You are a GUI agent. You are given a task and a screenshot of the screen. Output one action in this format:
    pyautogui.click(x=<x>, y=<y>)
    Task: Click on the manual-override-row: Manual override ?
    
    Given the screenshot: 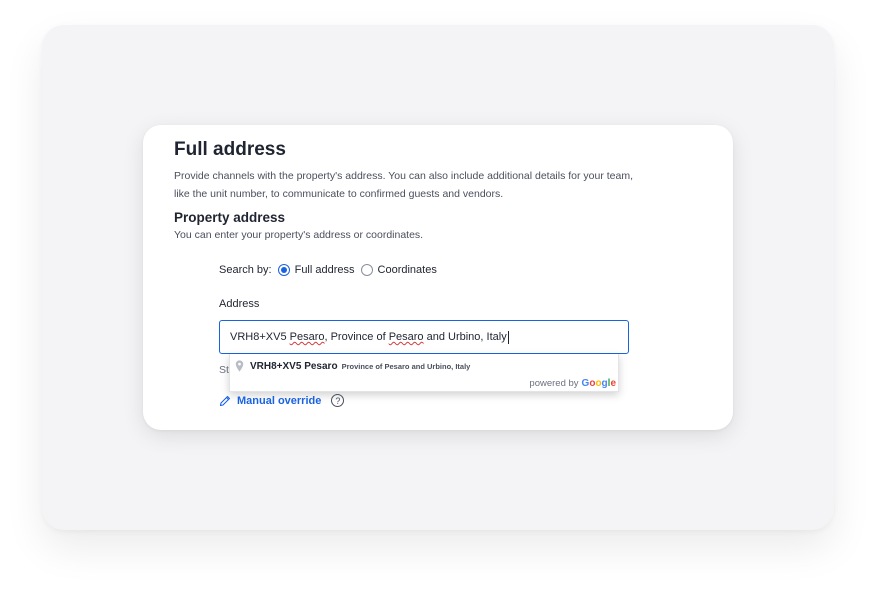 What is the action you would take?
    pyautogui.click(x=282, y=400)
    